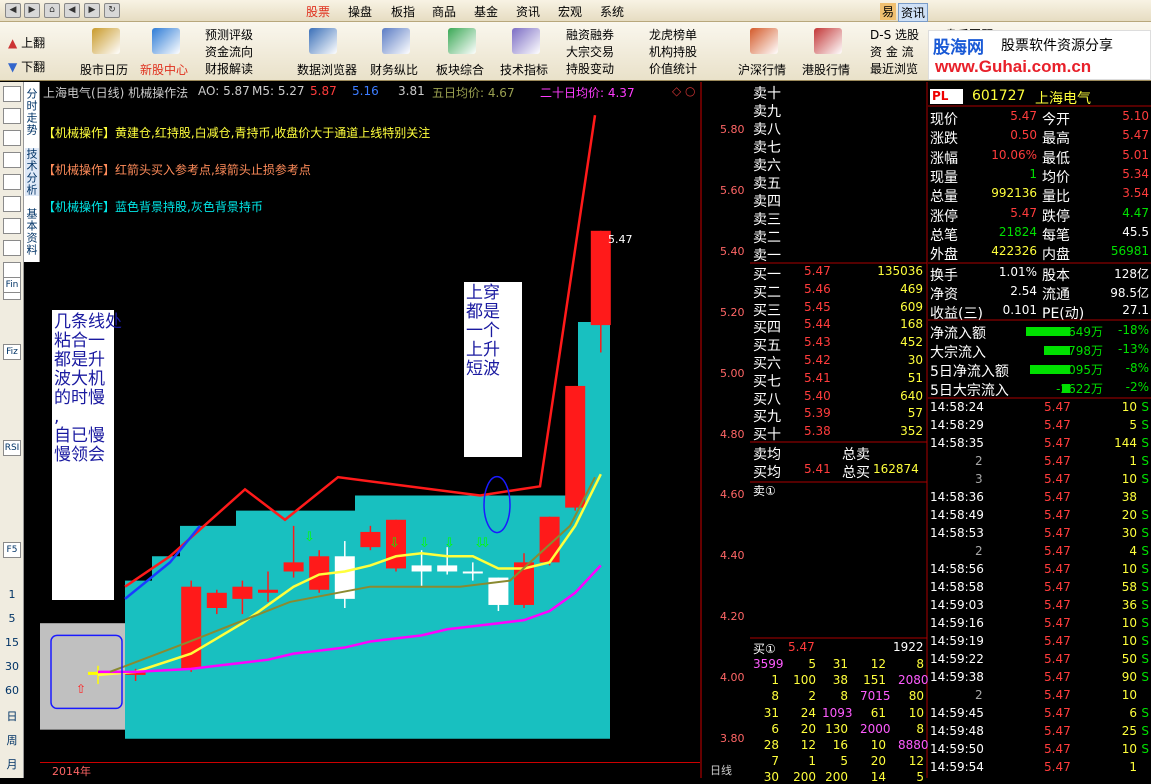  What do you see at coordinates (32, 10) in the screenshot?
I see `forward-icon: ▶` at bounding box center [32, 10].